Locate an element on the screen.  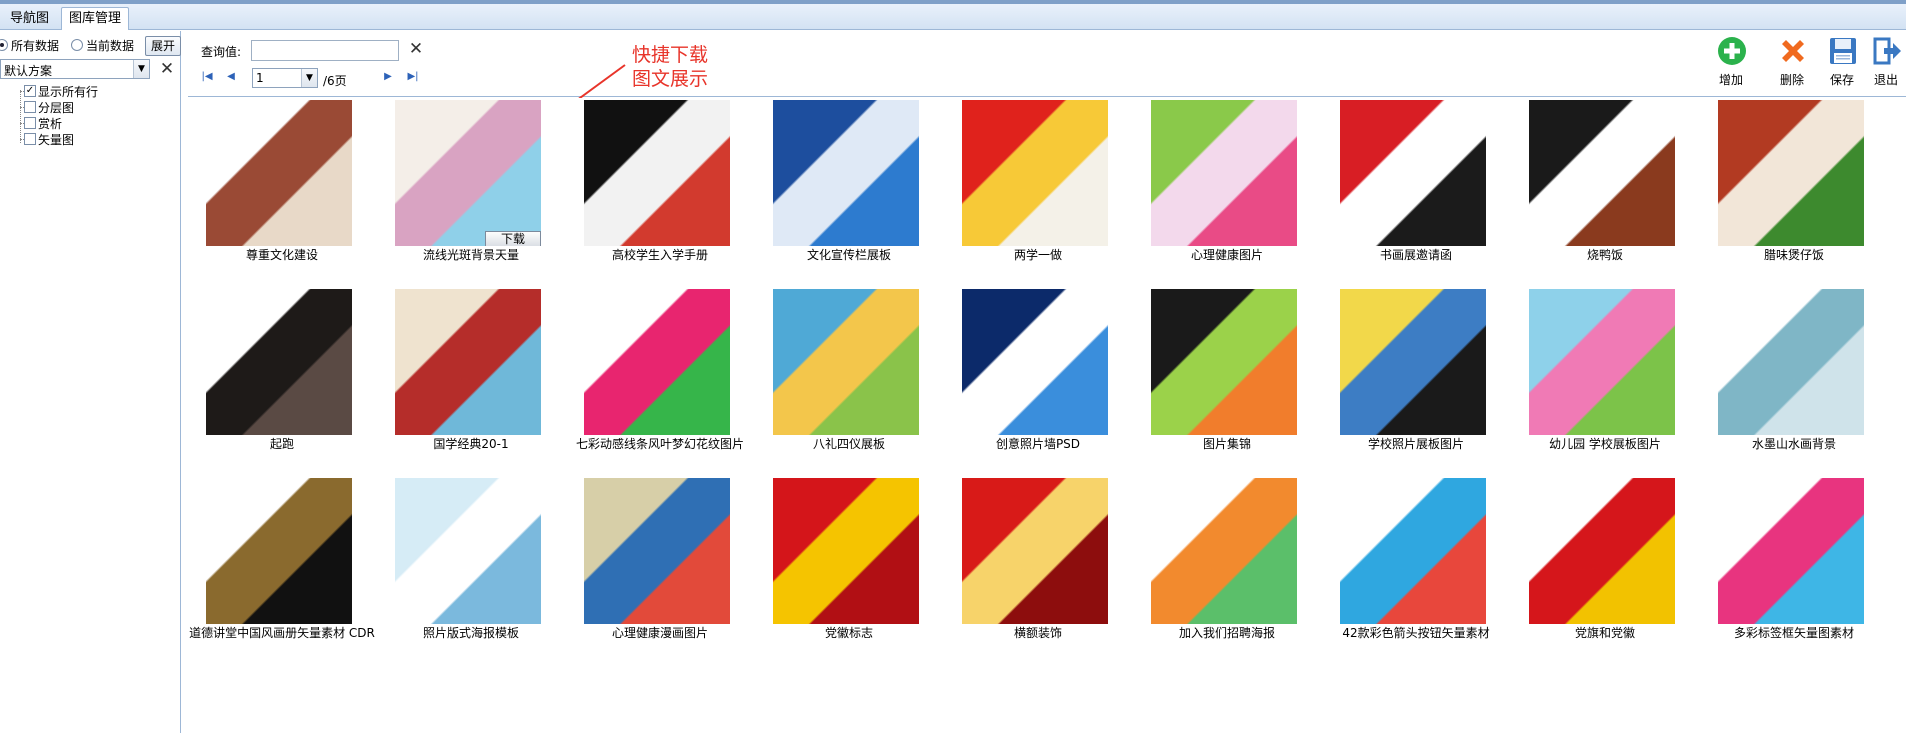
annotation-line-1: 快捷下载 is located at coordinates (670, 55).